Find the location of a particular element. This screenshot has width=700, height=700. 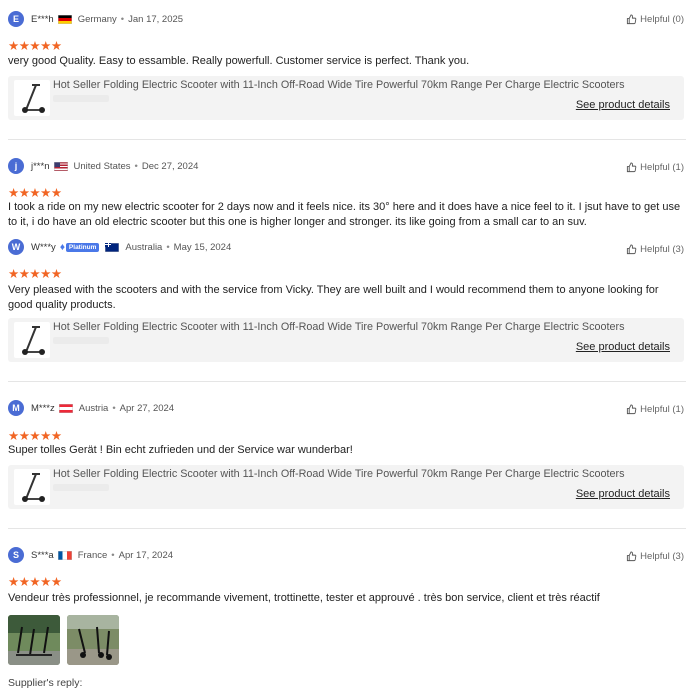

review-meta: E E***h Germany • Jan 17, 2025 is located at coordinates (95, 19).